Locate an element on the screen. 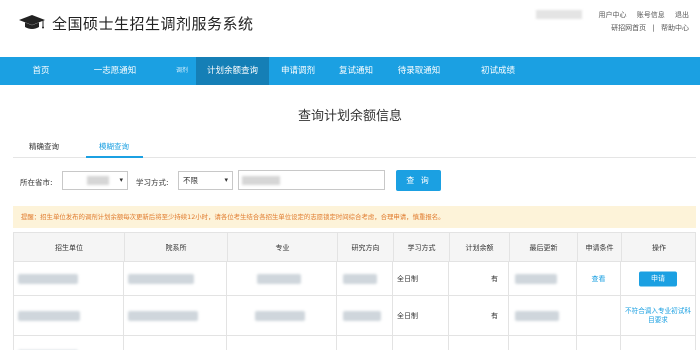 This screenshot has width=700, height=350. top-links: 用户中心 账号信息 退出 is located at coordinates (640, 15).